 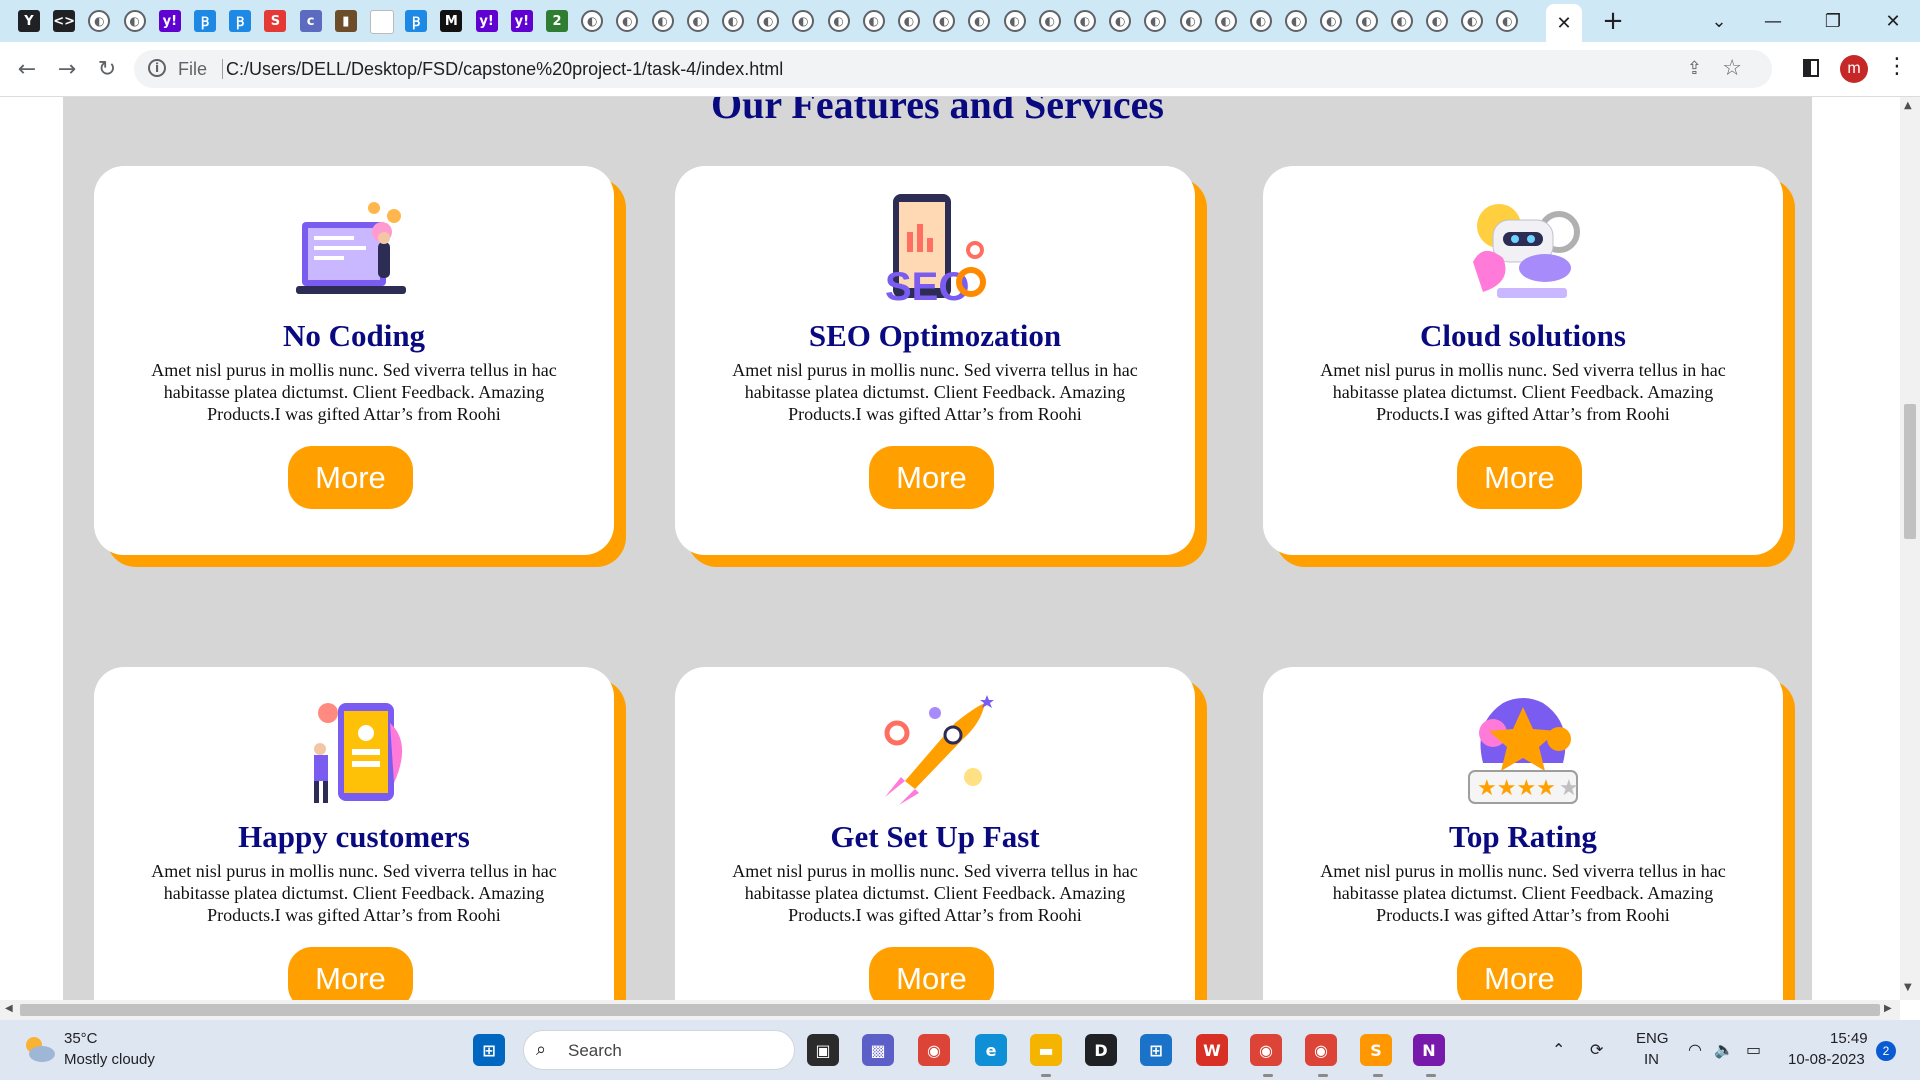 What do you see at coordinates (1908, 987) in the screenshot?
I see `scroll-down-arrow-icon: ▼` at bounding box center [1908, 987].